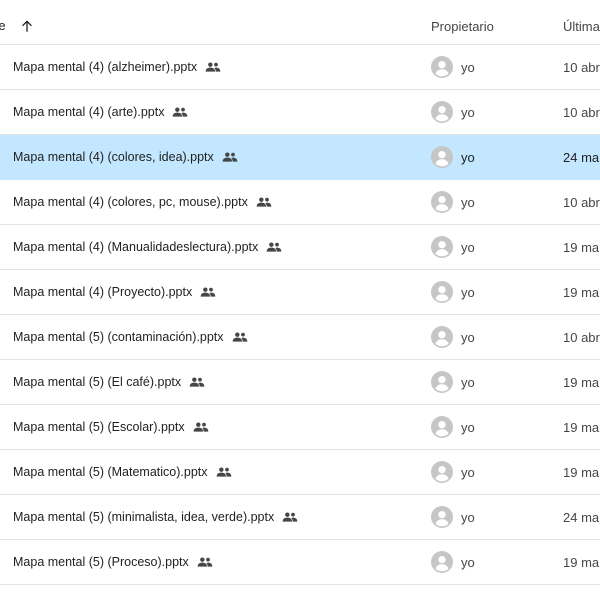 This screenshot has width=600, height=600. What do you see at coordinates (462, 26) in the screenshot?
I see `column-header-owner: Propietario` at bounding box center [462, 26].